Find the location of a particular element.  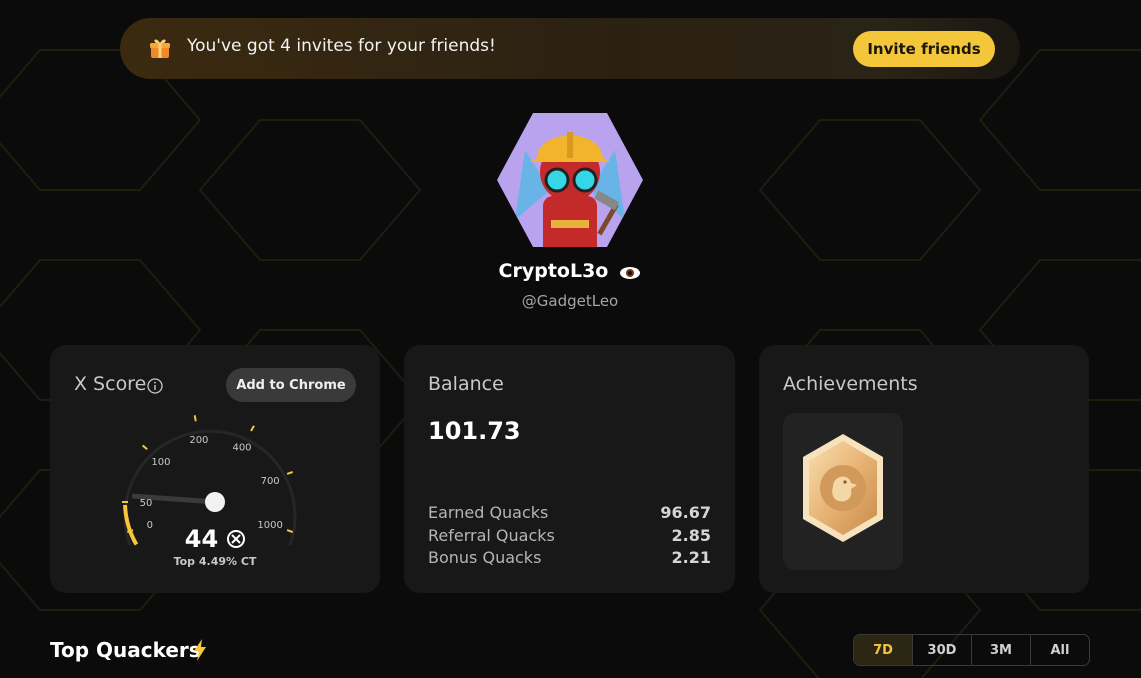

balance-title: Balance is located at coordinates (466, 384).